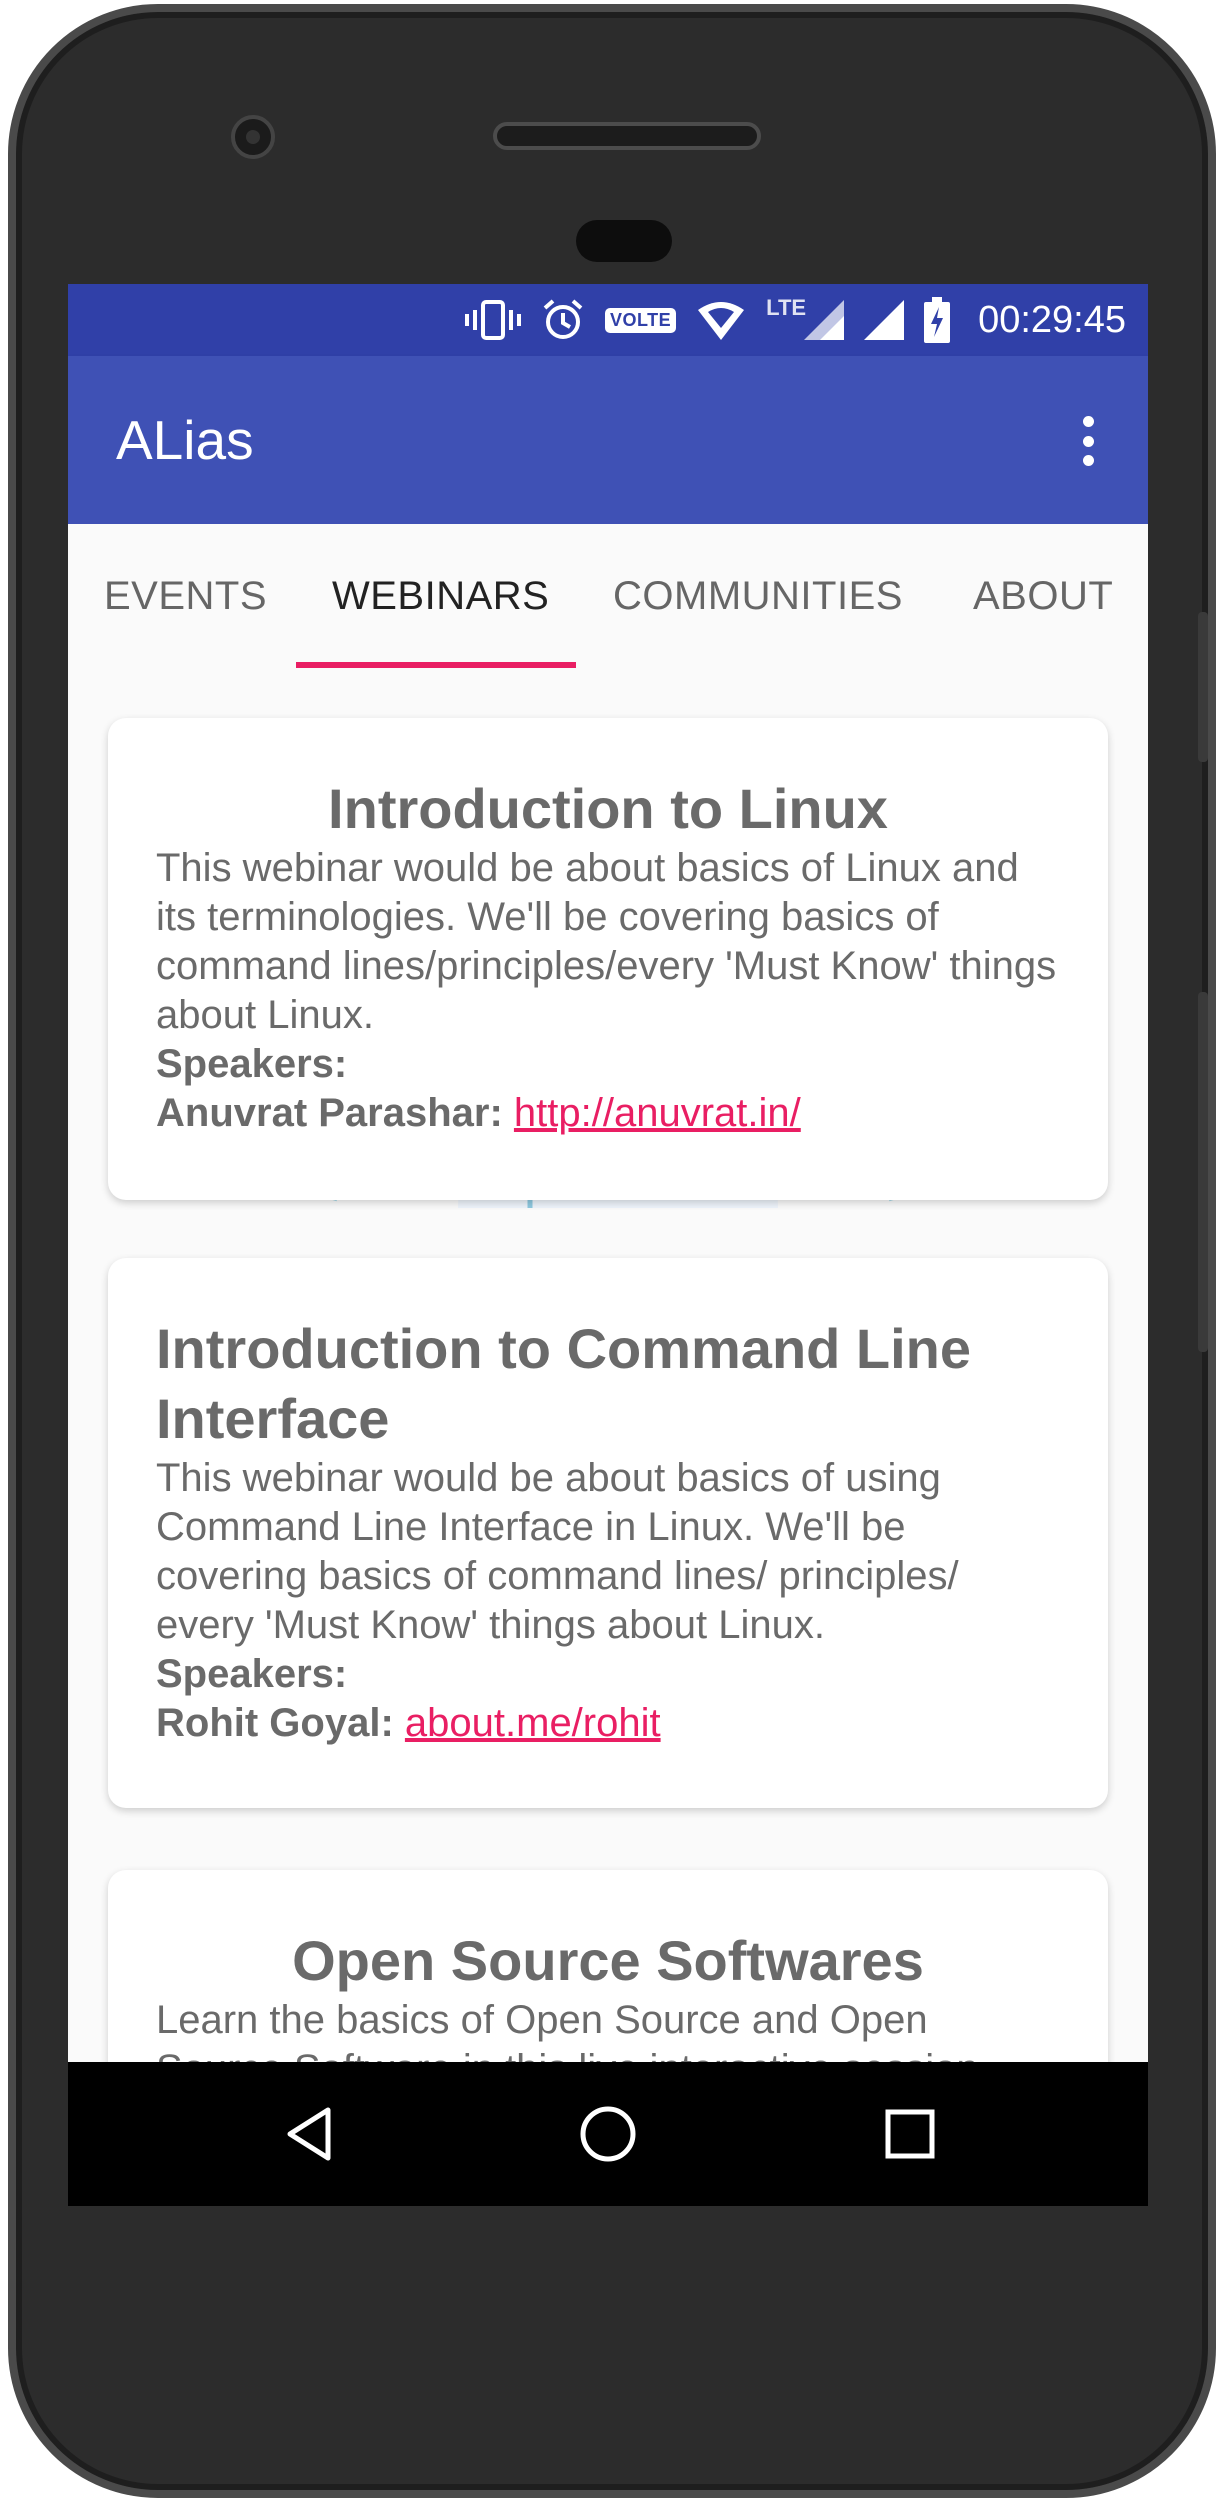  Describe the element at coordinates (1043, 596) in the screenshot. I see `tab-about: ABOUT` at that location.